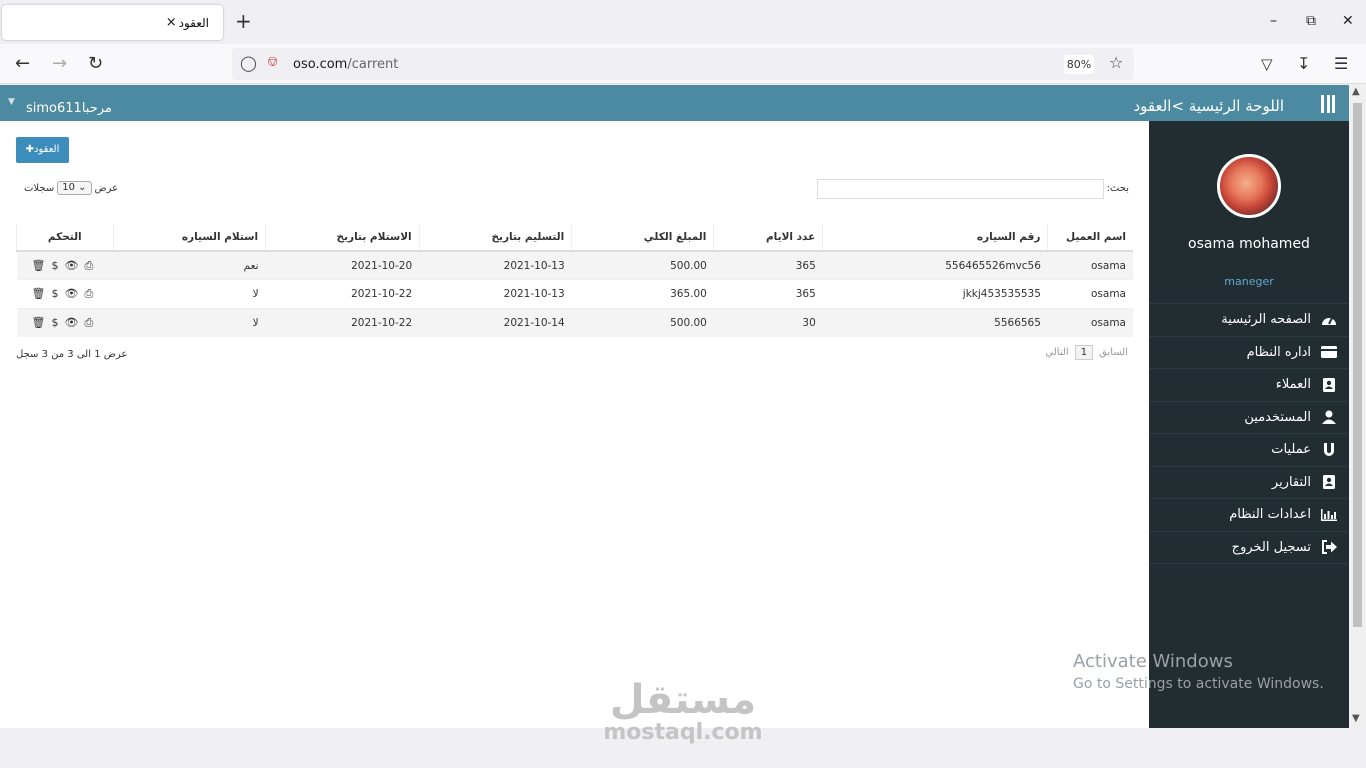 This screenshot has height=768, width=1366. What do you see at coordinates (320, 64) in the screenshot?
I see `url-domain: oso.com` at bounding box center [320, 64].